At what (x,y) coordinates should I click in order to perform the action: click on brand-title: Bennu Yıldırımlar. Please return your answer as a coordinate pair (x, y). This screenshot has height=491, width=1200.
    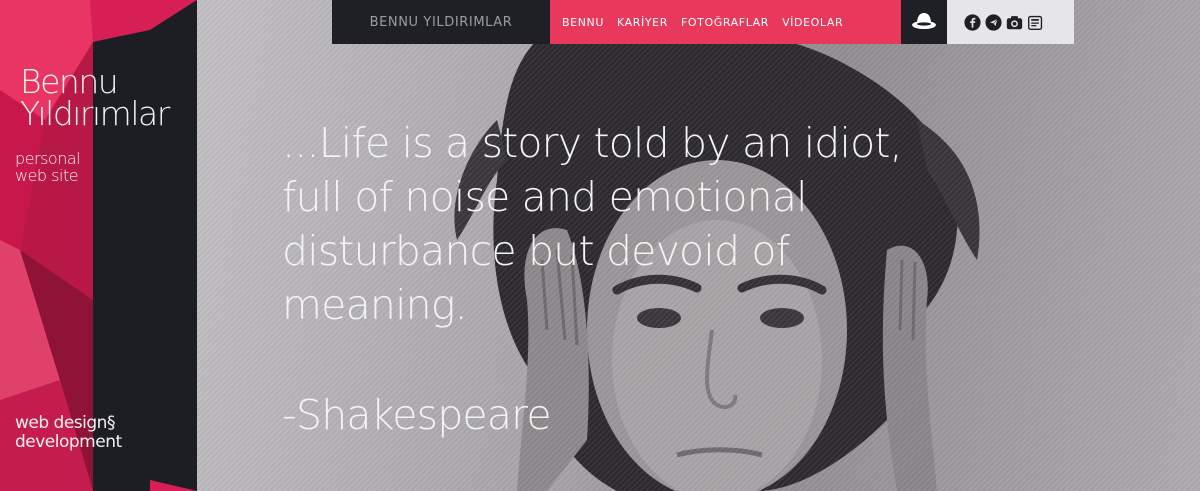
    Looking at the image, I should click on (95, 99).